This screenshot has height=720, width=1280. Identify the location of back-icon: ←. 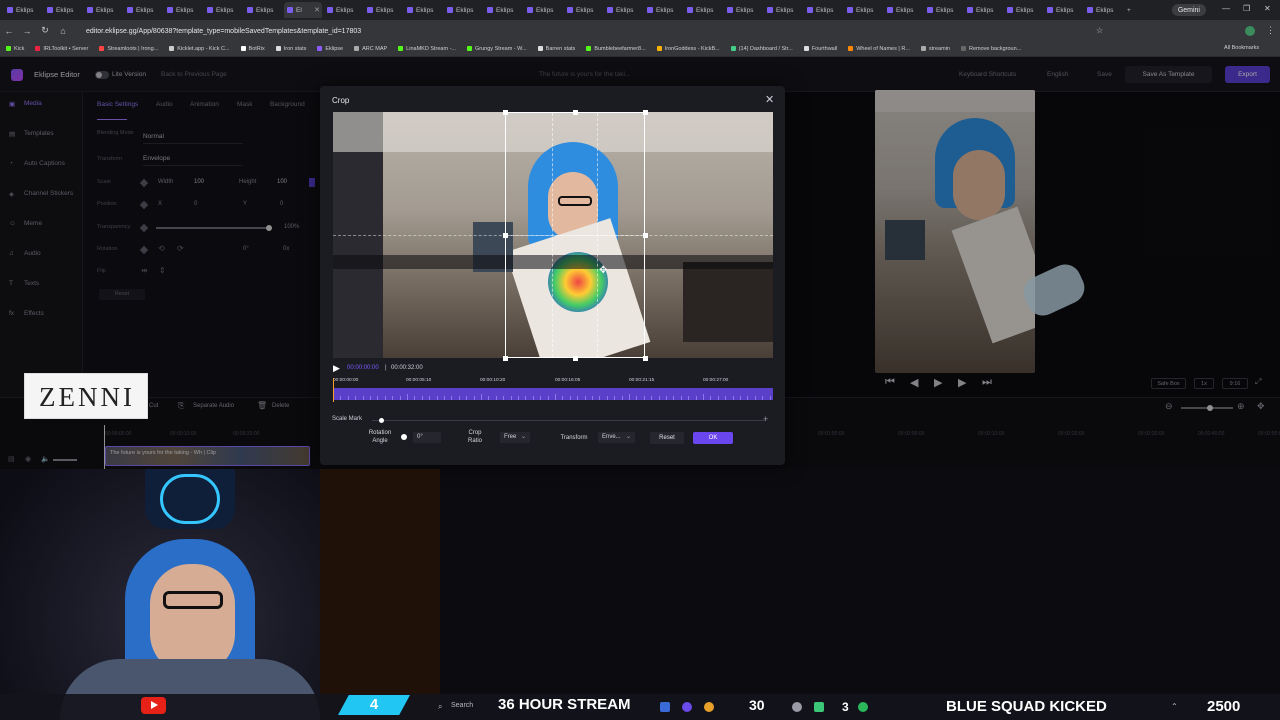
(9, 31).